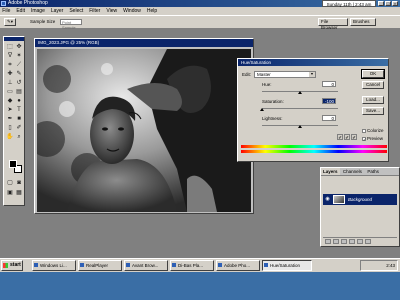 This screenshot has height=300, width=400. I want to click on app-icon, so click(266, 265).